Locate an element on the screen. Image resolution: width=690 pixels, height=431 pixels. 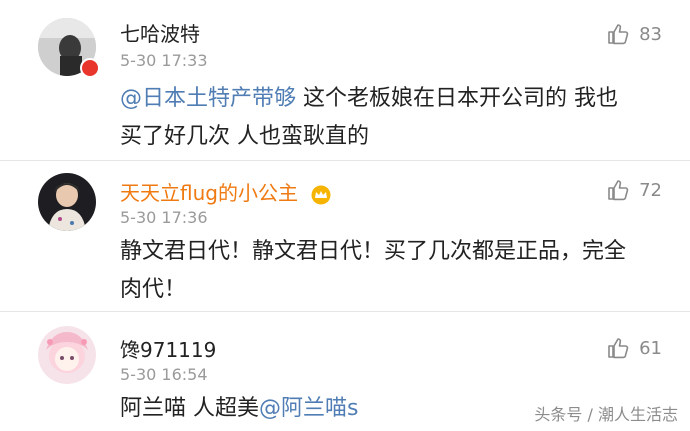
crown-icon is located at coordinates (321, 194).